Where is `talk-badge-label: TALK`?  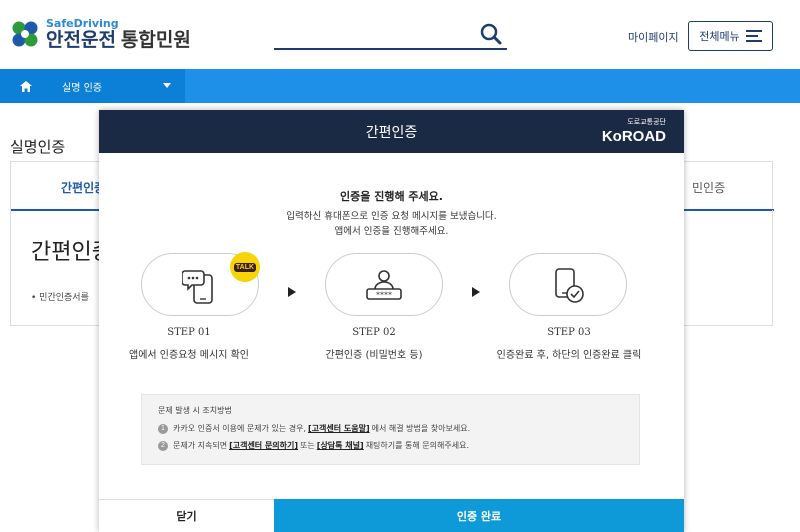 talk-badge-label: TALK is located at coordinates (245, 267).